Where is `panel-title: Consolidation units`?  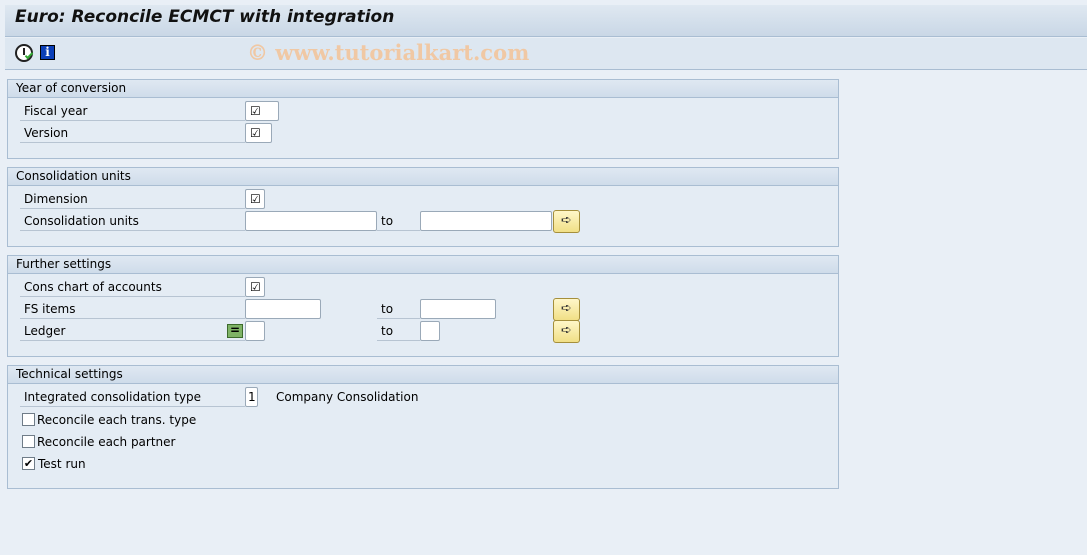
panel-title: Consolidation units is located at coordinates (423, 177).